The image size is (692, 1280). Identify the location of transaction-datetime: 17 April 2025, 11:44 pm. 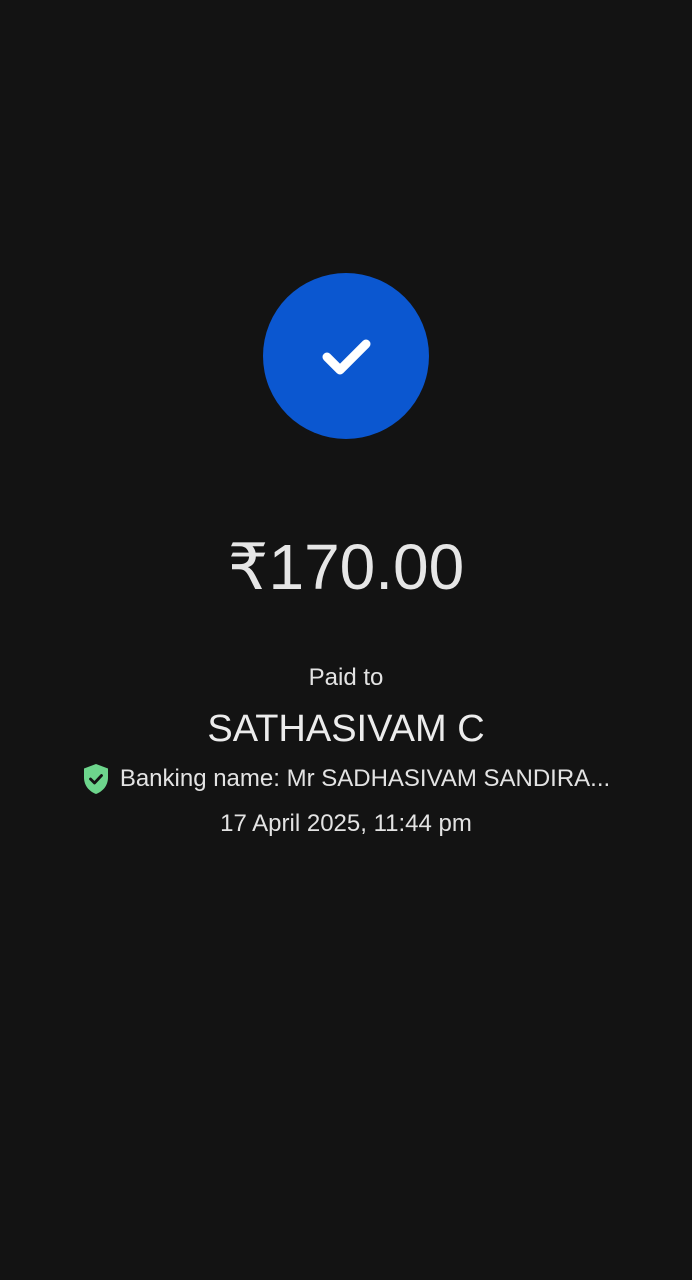
(346, 823).